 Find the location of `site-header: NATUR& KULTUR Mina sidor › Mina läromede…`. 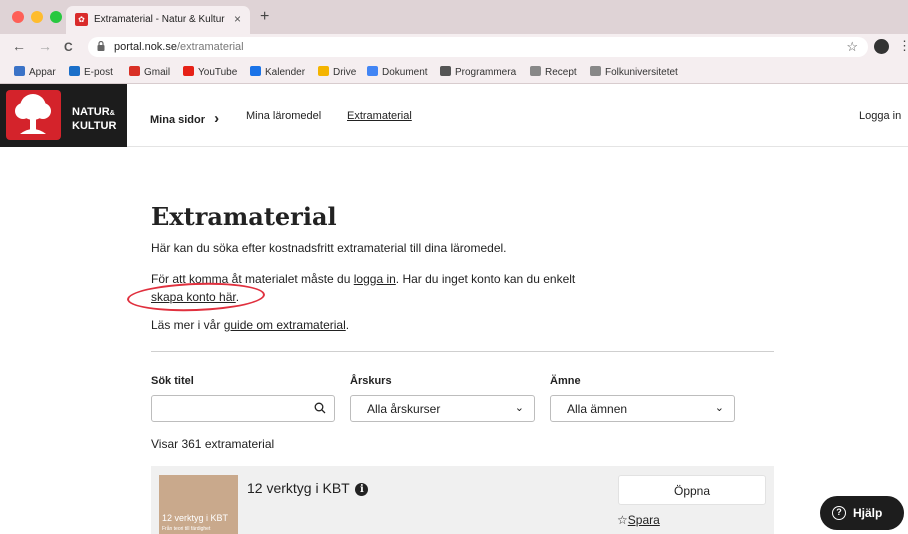

site-header: NATUR& KULTUR Mina sidor › Mina läromede… is located at coordinates (454, 115).